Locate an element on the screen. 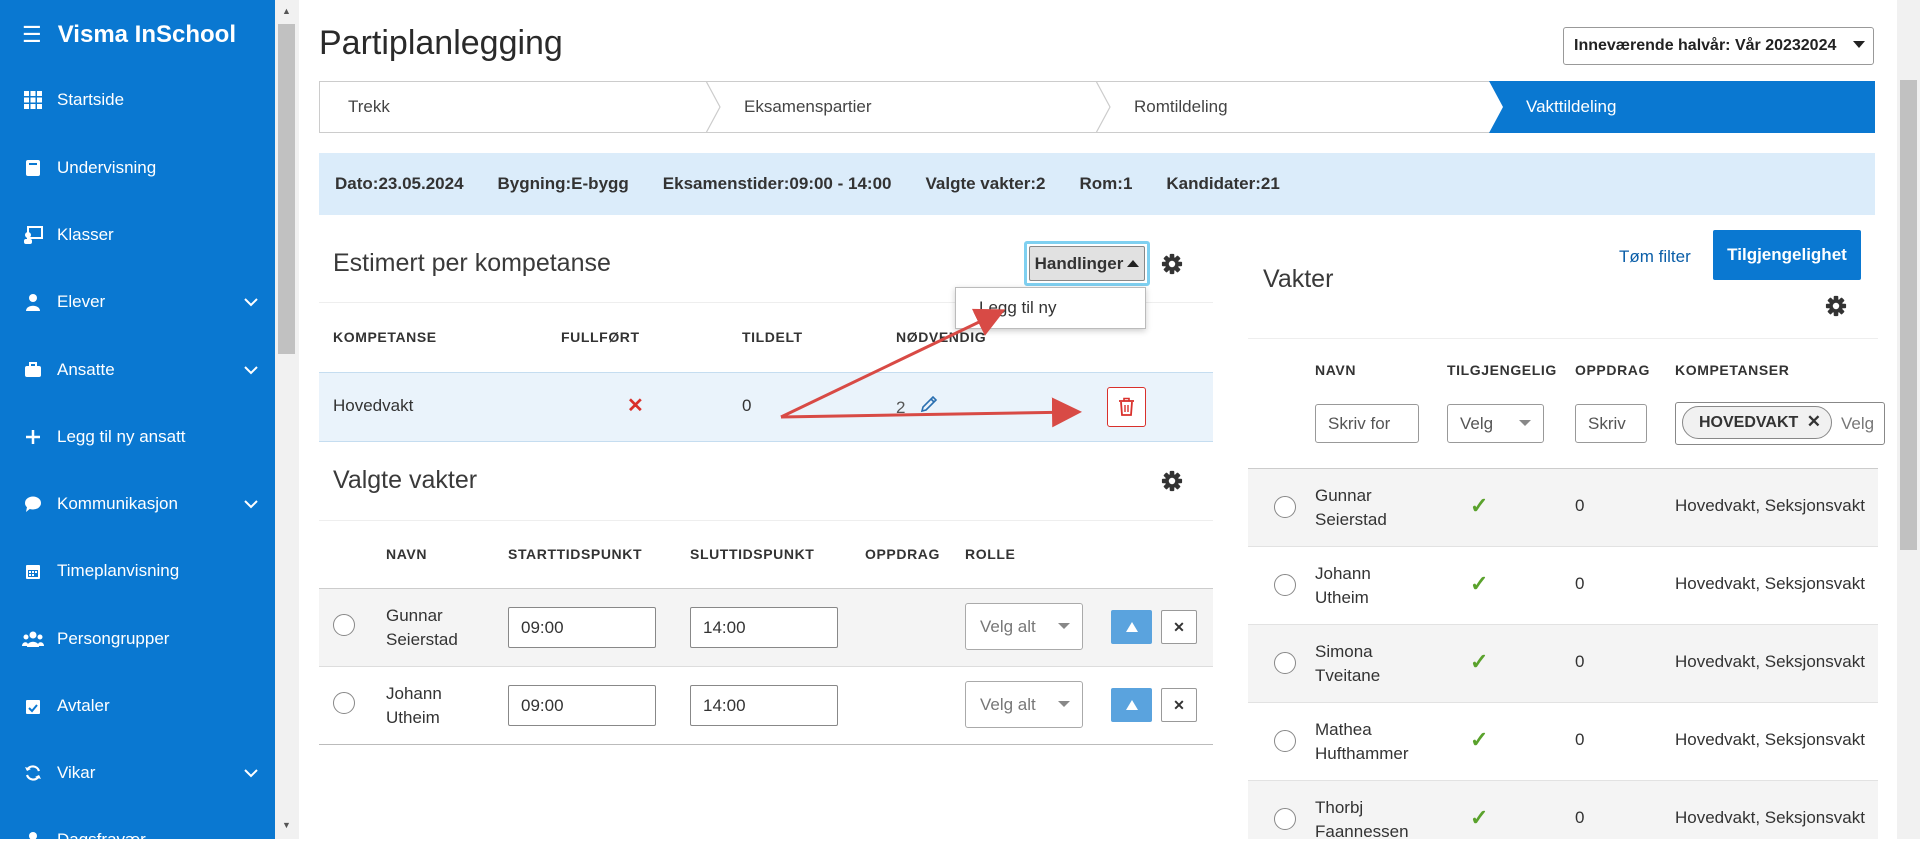 Image resolution: width=1920 pixels, height=860 pixels. sidebar-item-ansatte: Ansatte is located at coordinates (137, 370).